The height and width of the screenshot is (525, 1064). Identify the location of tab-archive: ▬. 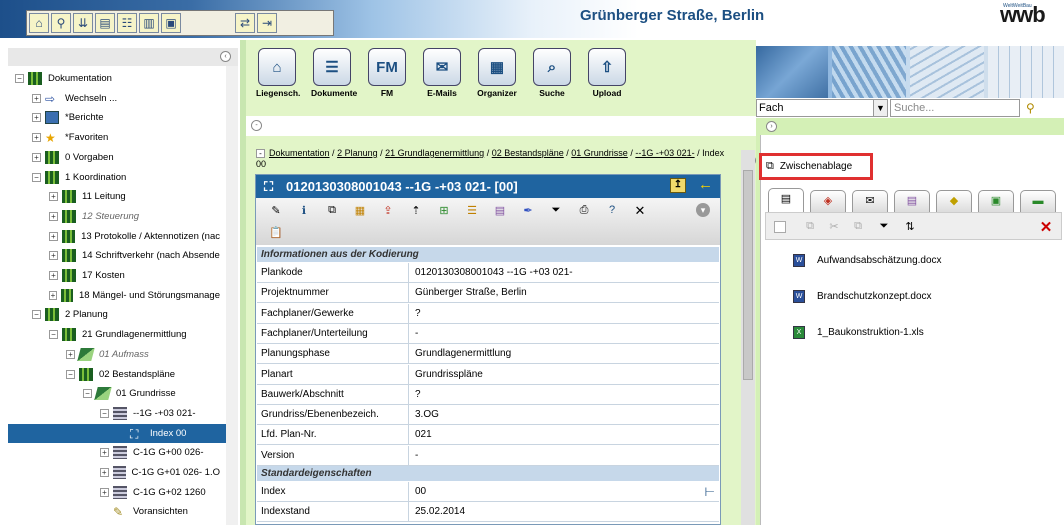
(1038, 201).